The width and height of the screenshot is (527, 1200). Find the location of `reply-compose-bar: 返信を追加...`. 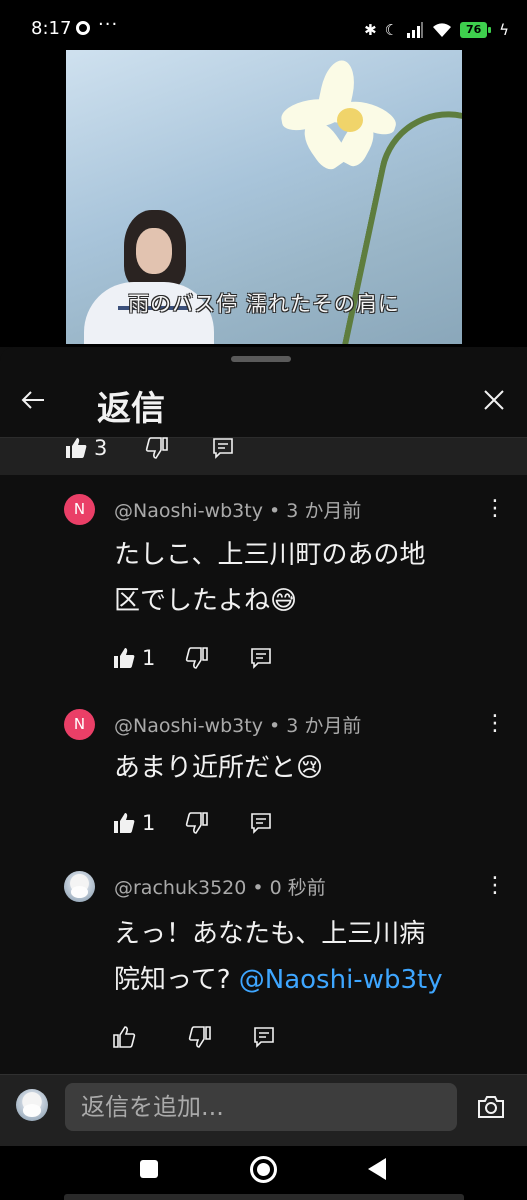

reply-compose-bar: 返信を追加... is located at coordinates (263, 1110).